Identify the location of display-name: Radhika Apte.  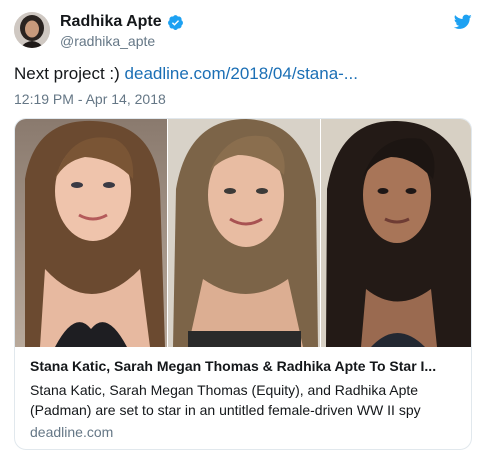
(111, 22).